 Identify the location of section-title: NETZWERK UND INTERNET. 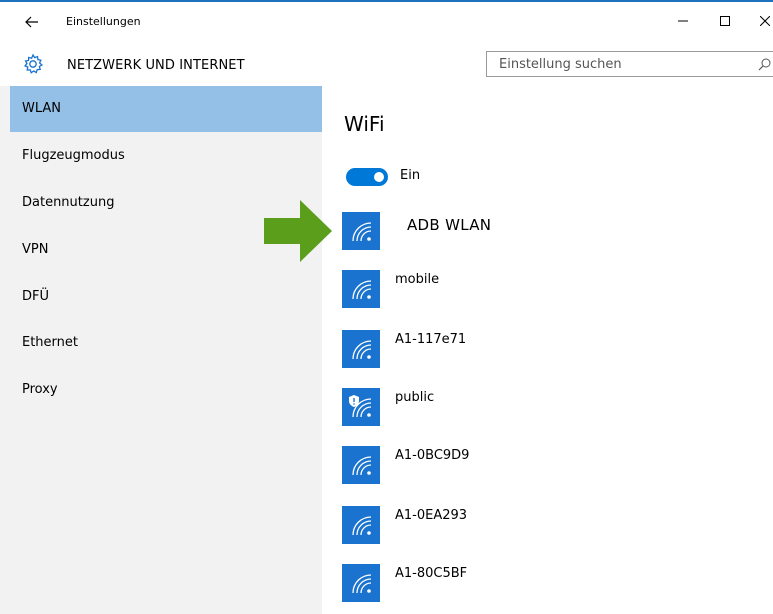
(156, 65).